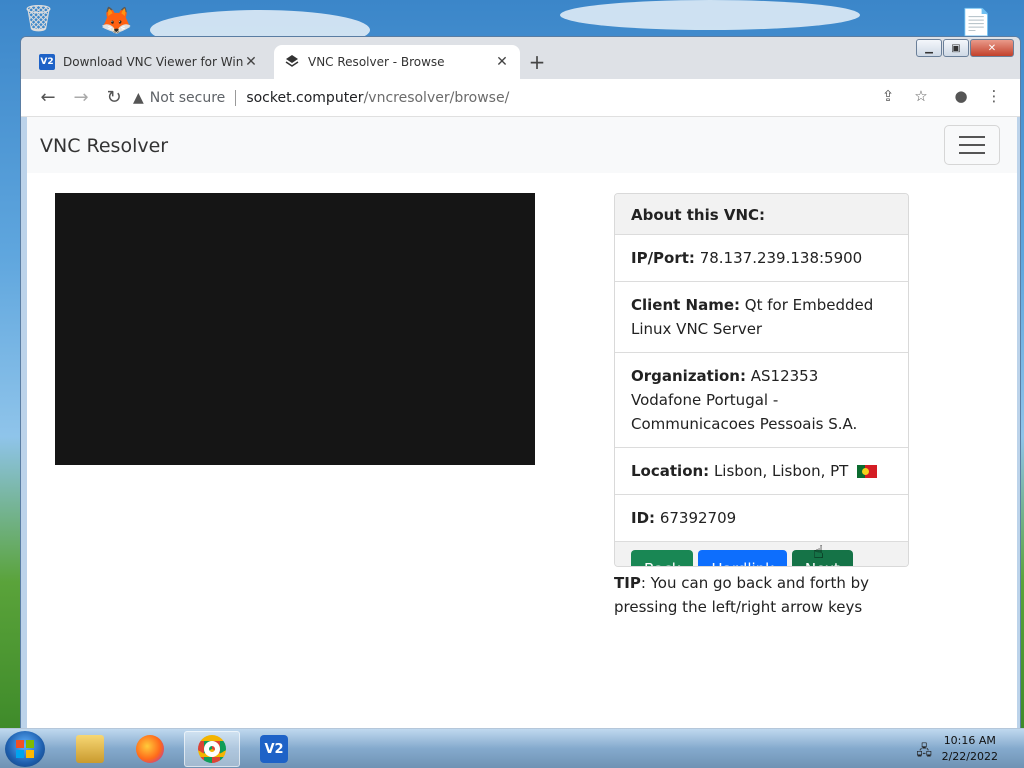  Describe the element at coordinates (956, 48) in the screenshot. I see `maximize-button: ▣` at that location.